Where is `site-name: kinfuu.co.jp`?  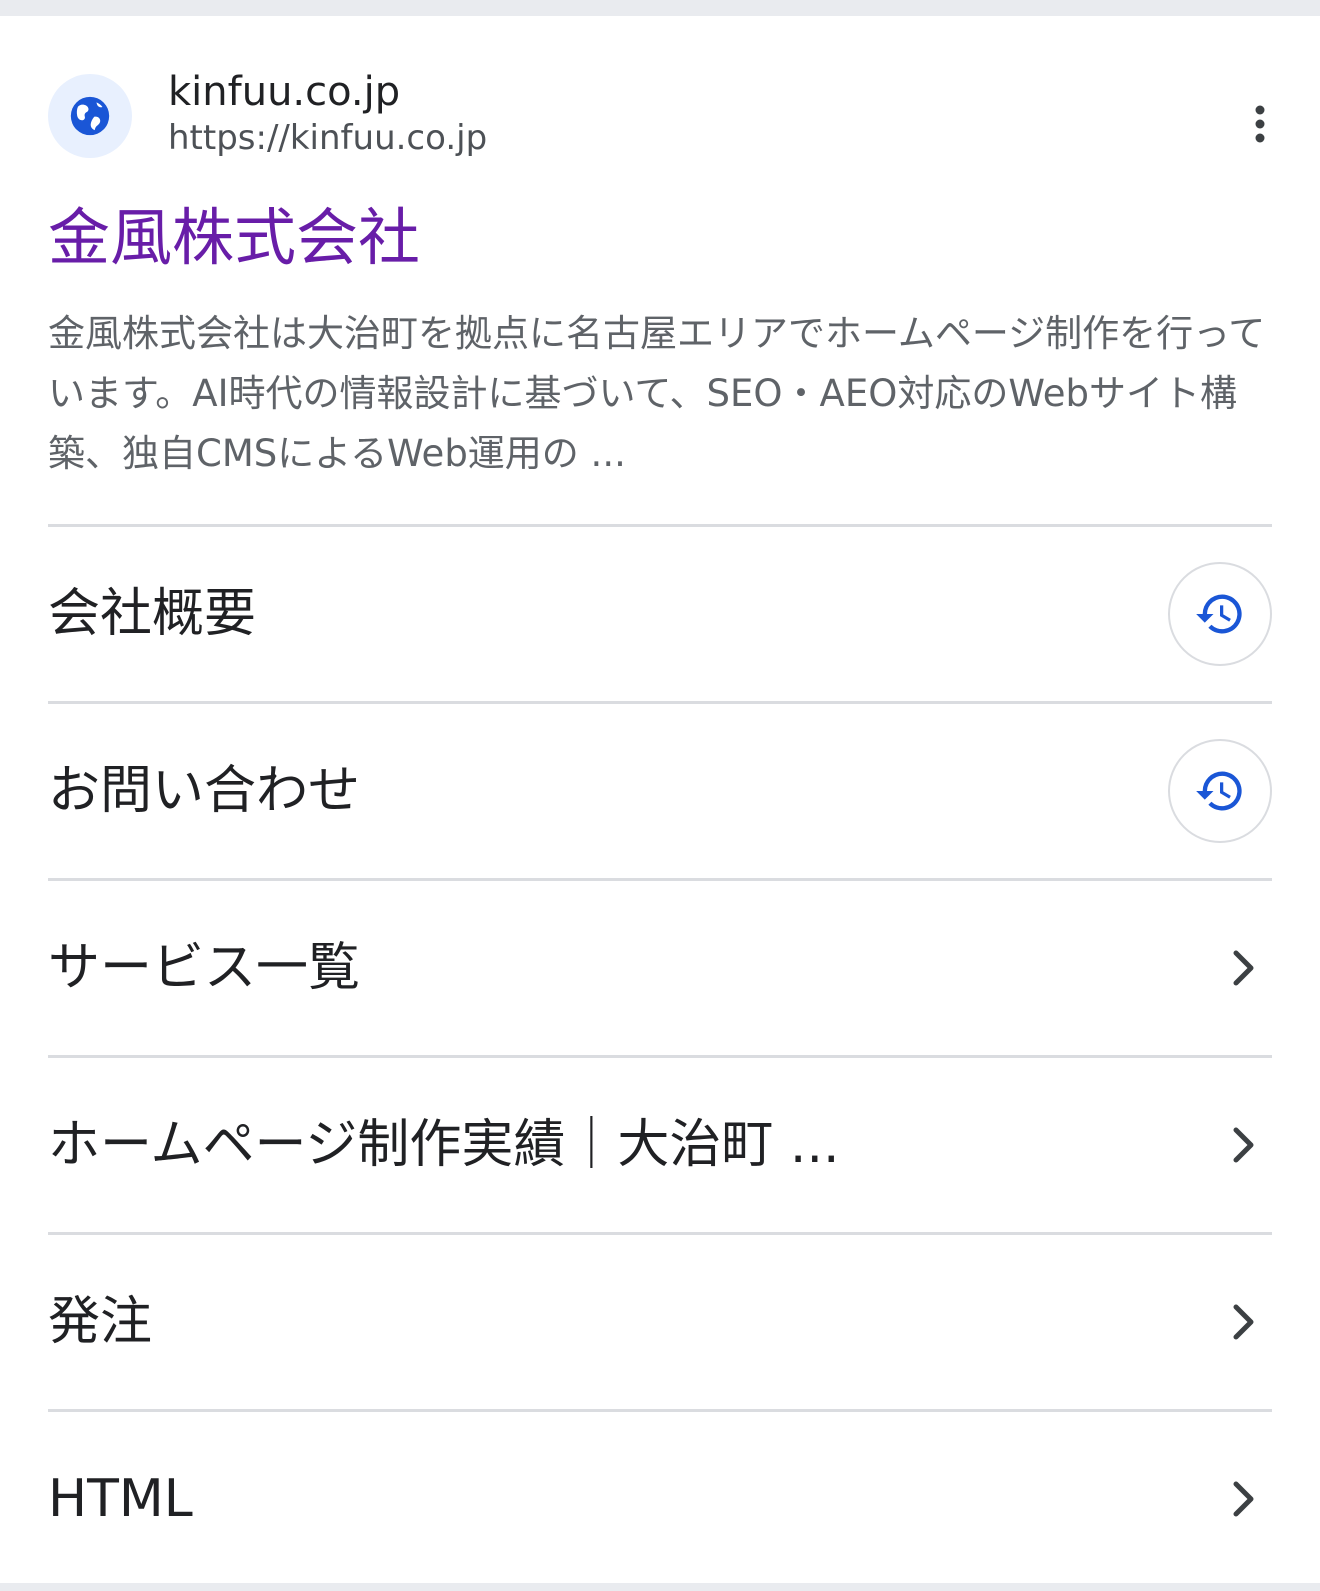
site-name: kinfuu.co.jp is located at coordinates (284, 92).